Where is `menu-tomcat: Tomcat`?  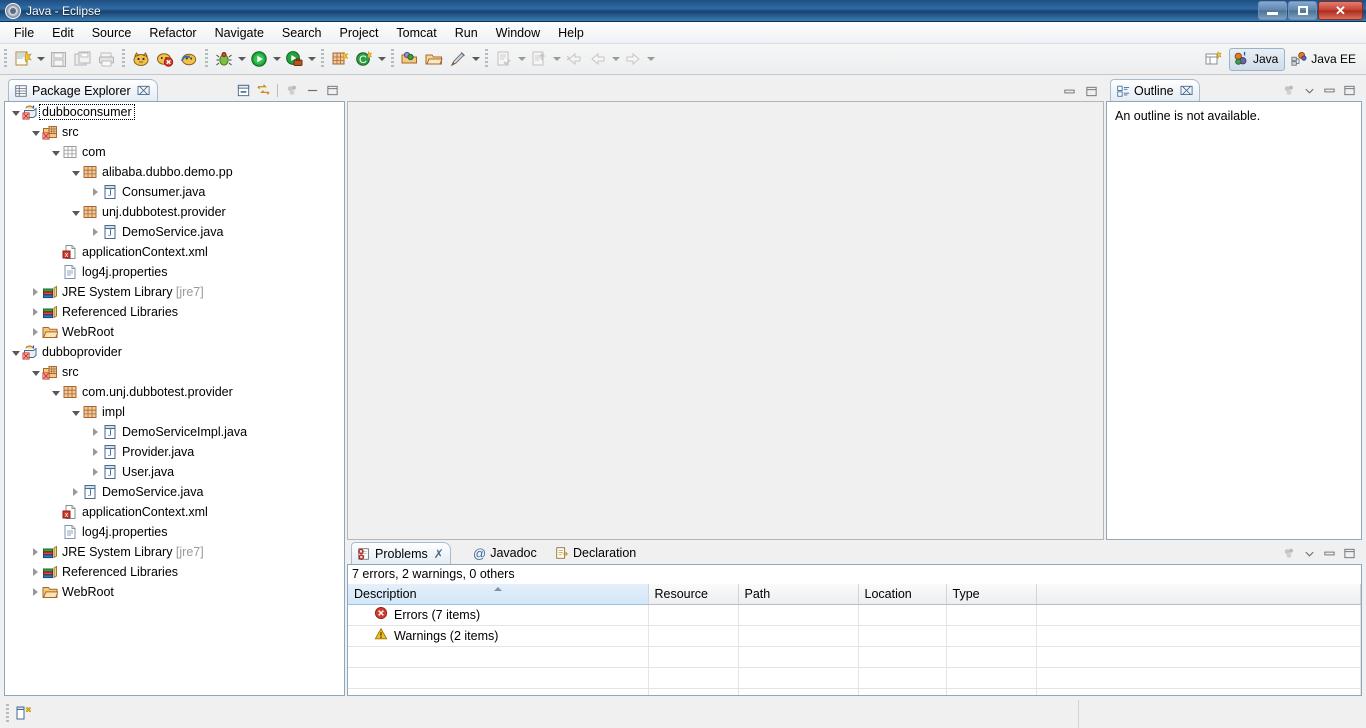 menu-tomcat: Tomcat is located at coordinates (416, 33).